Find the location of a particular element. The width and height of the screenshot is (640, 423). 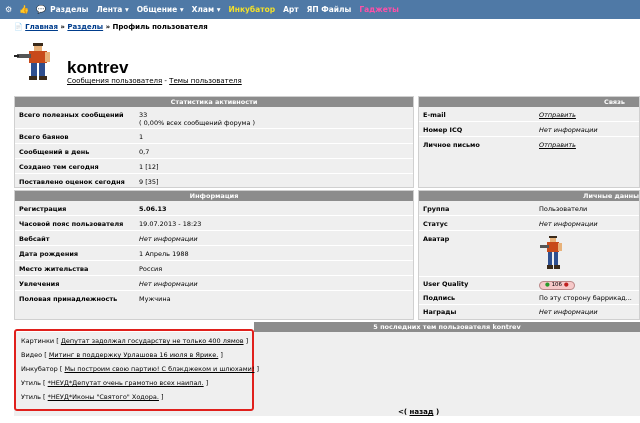

minus-icon: ● is located at coordinates (566, 285).